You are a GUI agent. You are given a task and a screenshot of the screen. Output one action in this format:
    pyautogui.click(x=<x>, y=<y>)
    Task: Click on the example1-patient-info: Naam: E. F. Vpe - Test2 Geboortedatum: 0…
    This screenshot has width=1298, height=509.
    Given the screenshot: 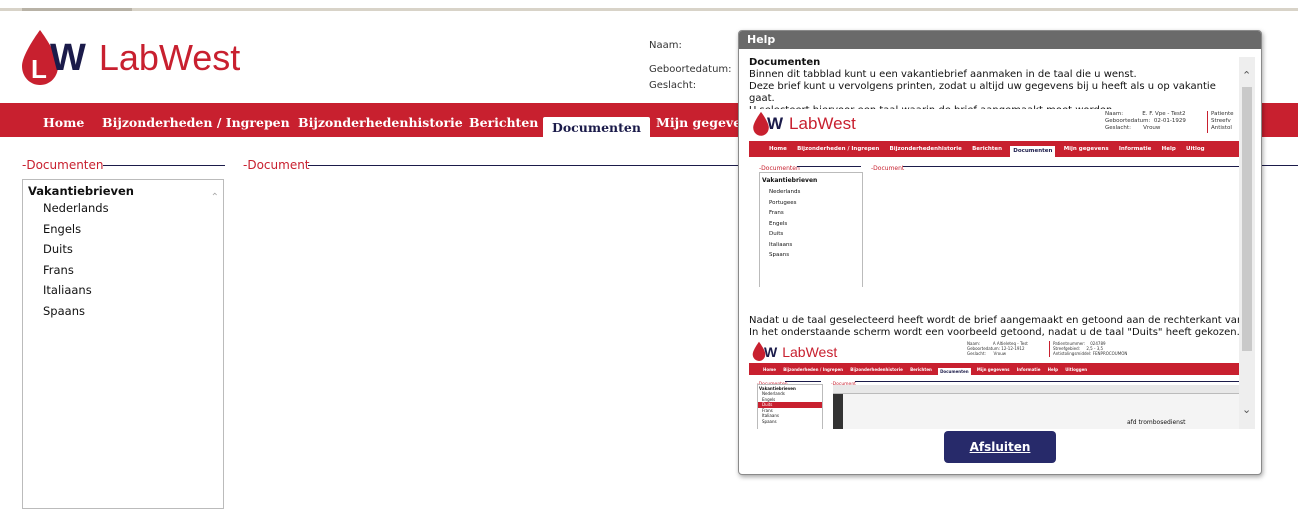 What is the action you would take?
    pyautogui.click(x=1145, y=121)
    